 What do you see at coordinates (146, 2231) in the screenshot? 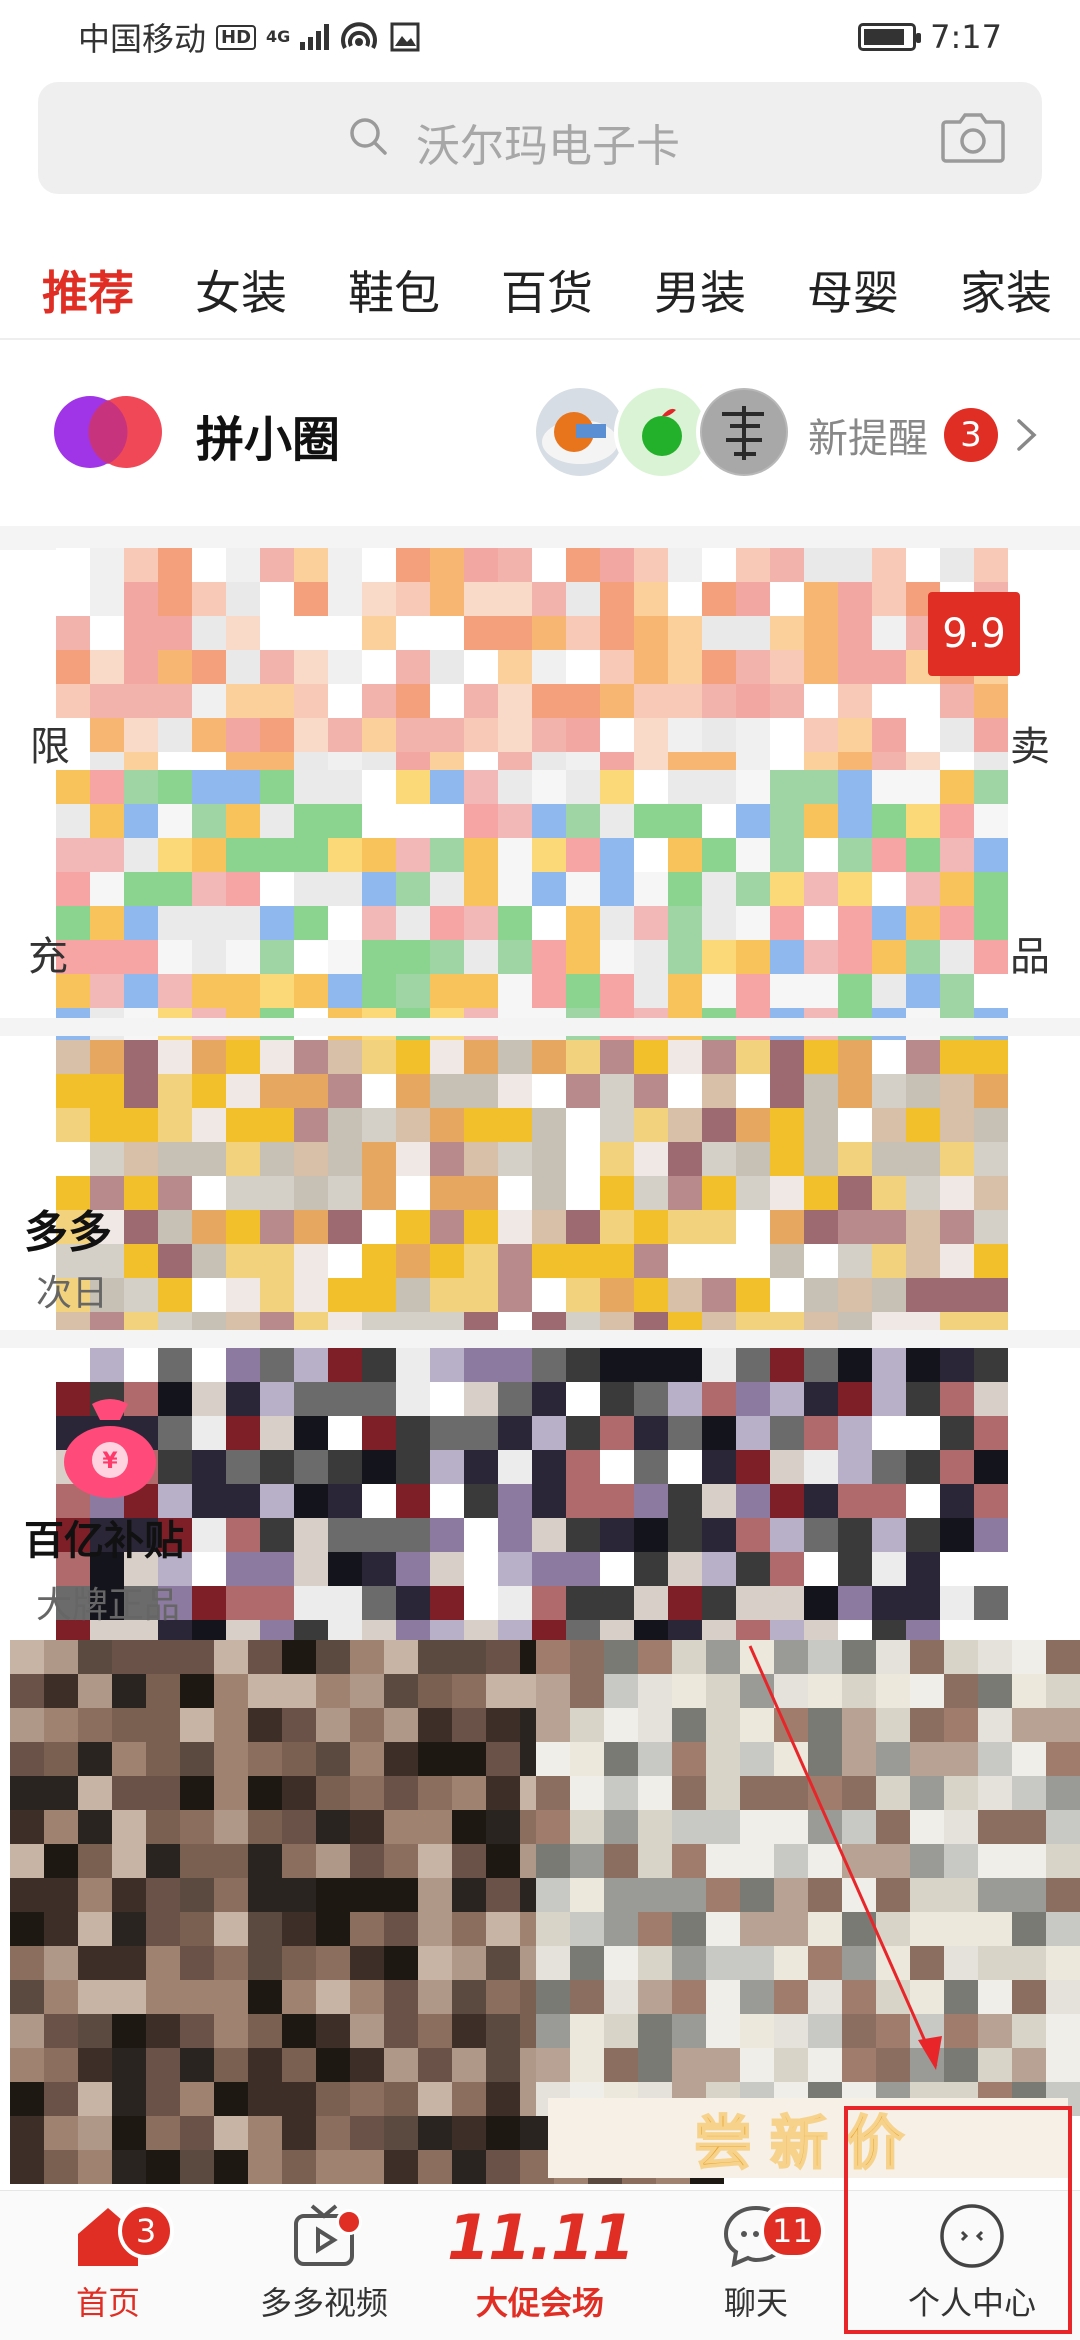
I see `home-badge: 3` at bounding box center [146, 2231].